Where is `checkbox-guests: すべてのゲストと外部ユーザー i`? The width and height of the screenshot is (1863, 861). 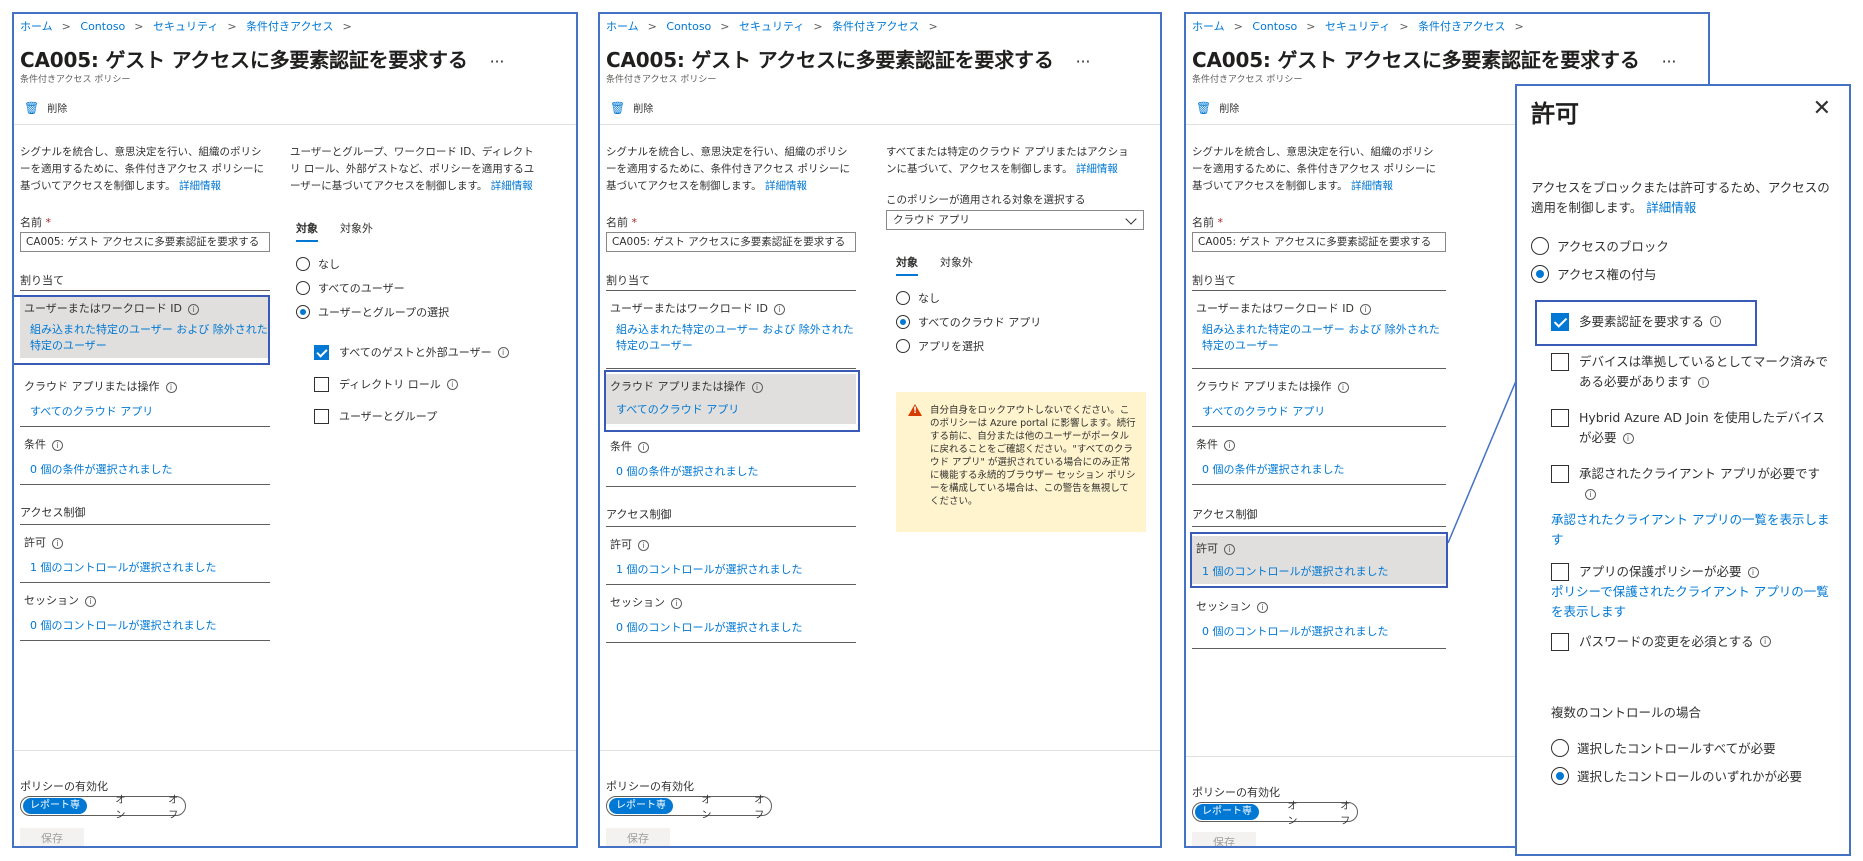 checkbox-guests: すべてのゲストと外部ユーザー i is located at coordinates (411, 352).